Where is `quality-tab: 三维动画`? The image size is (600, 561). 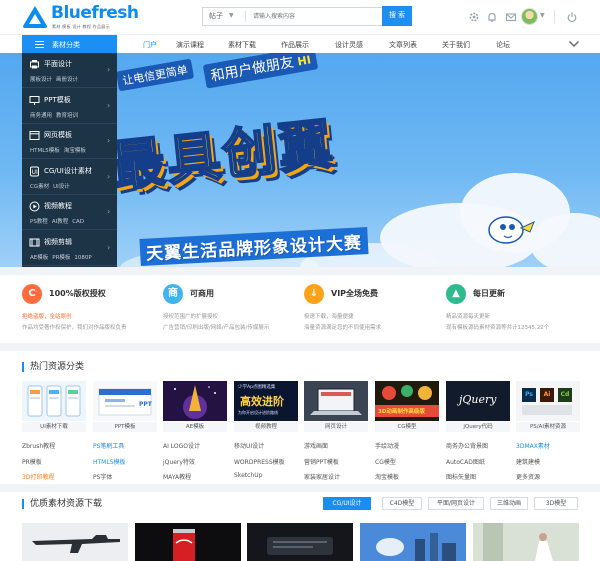 quality-tab: 三维动画 is located at coordinates (509, 503).